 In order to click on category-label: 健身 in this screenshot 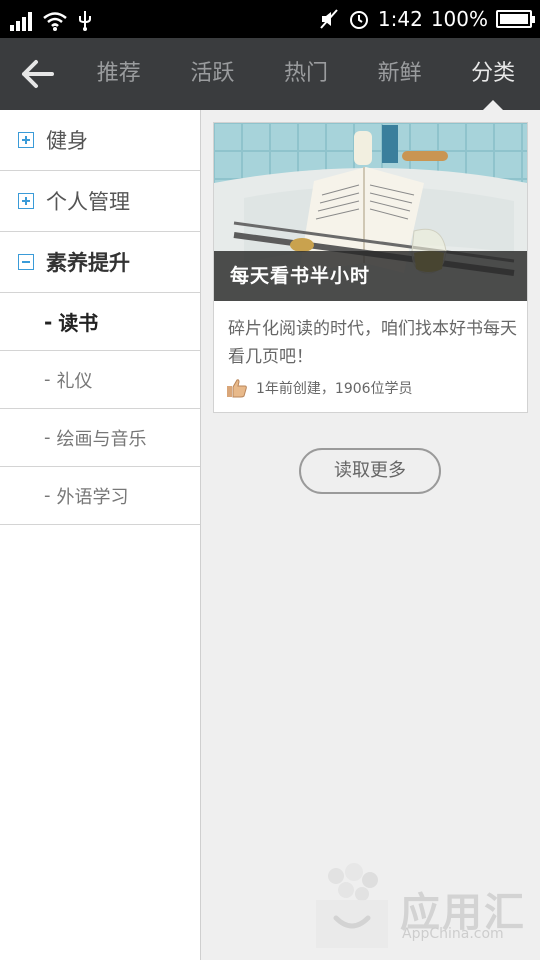, I will do `click(67, 141)`.